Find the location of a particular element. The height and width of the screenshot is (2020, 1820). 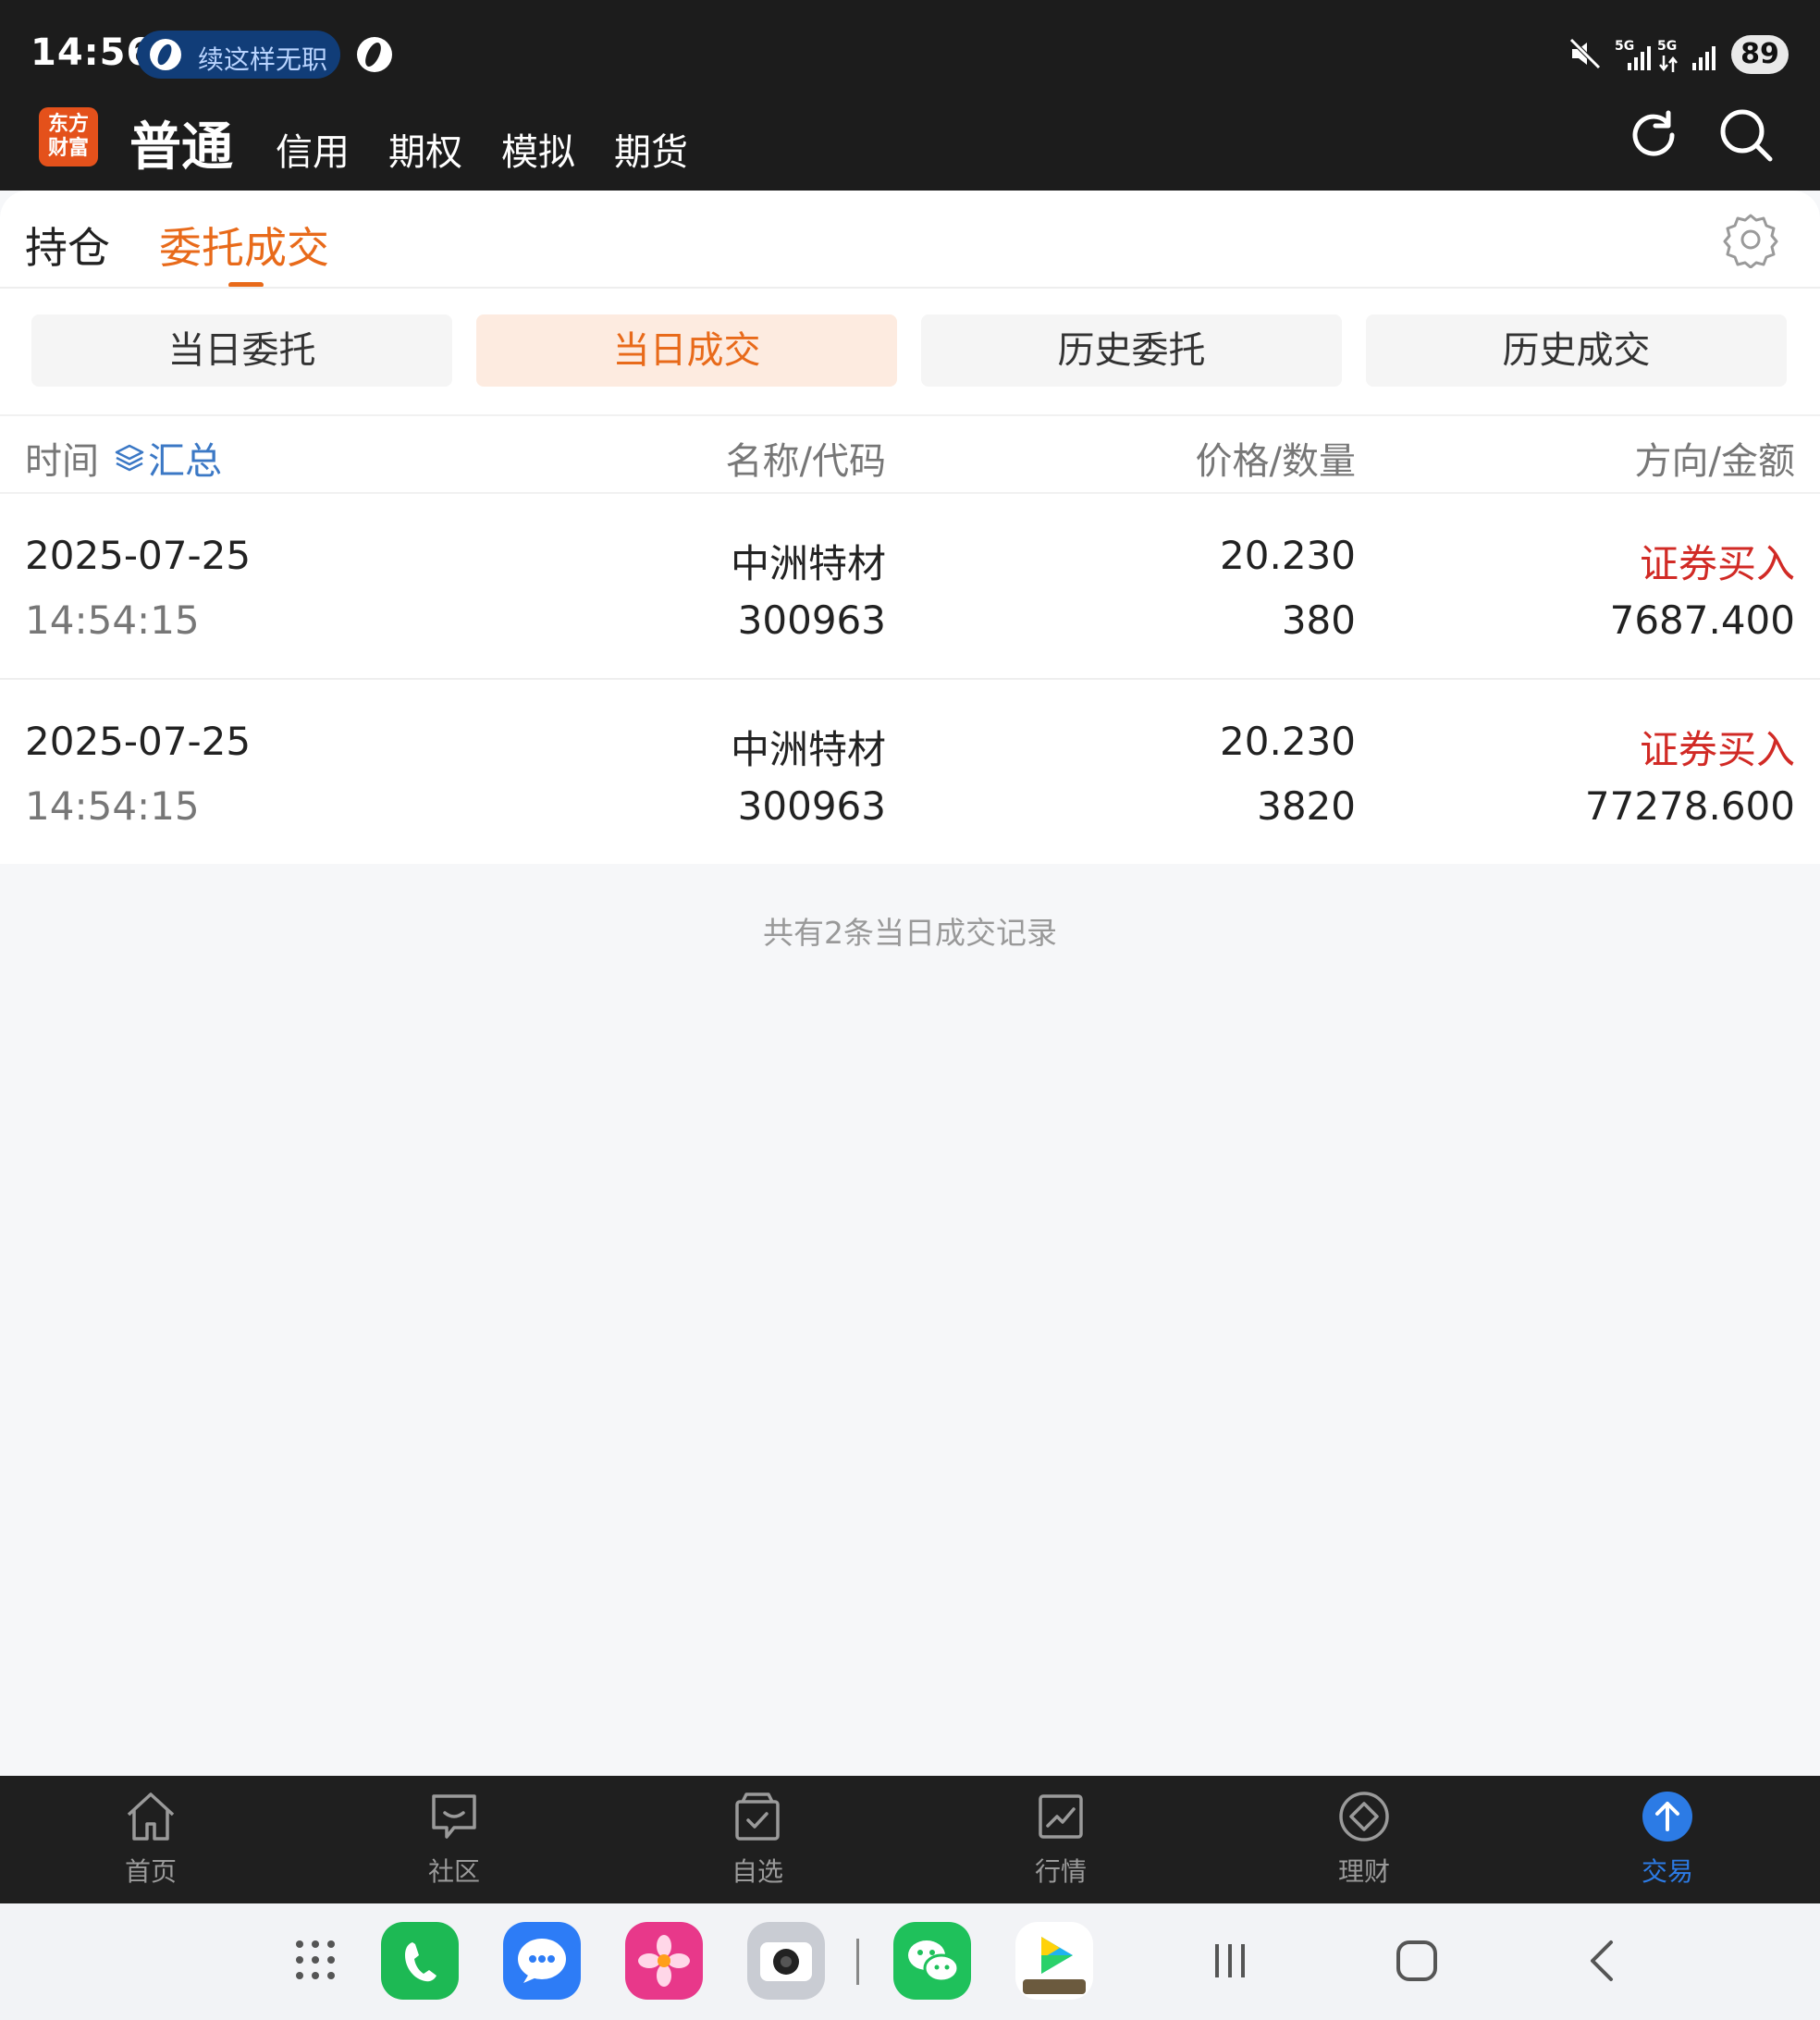

messages-app-icon is located at coordinates (542, 1961).